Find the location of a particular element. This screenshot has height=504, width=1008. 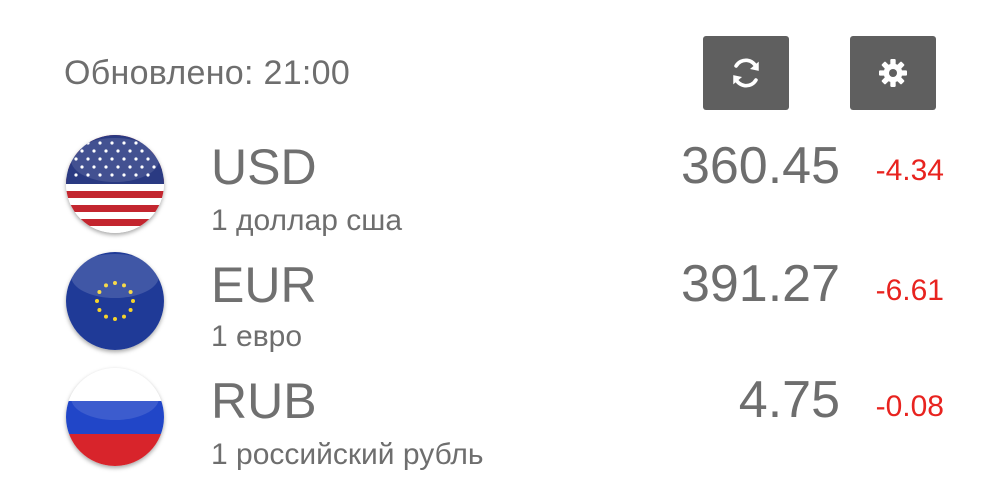

currency-code: EUR is located at coordinates (264, 285).